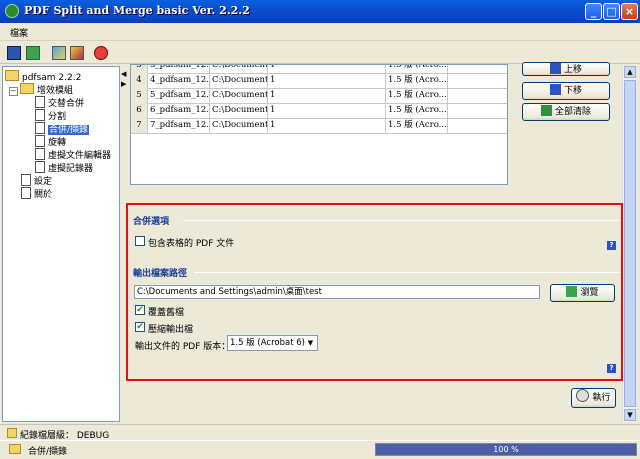  I want to click on vertical-scrollbar: ▲ ▼, so click(629, 244).